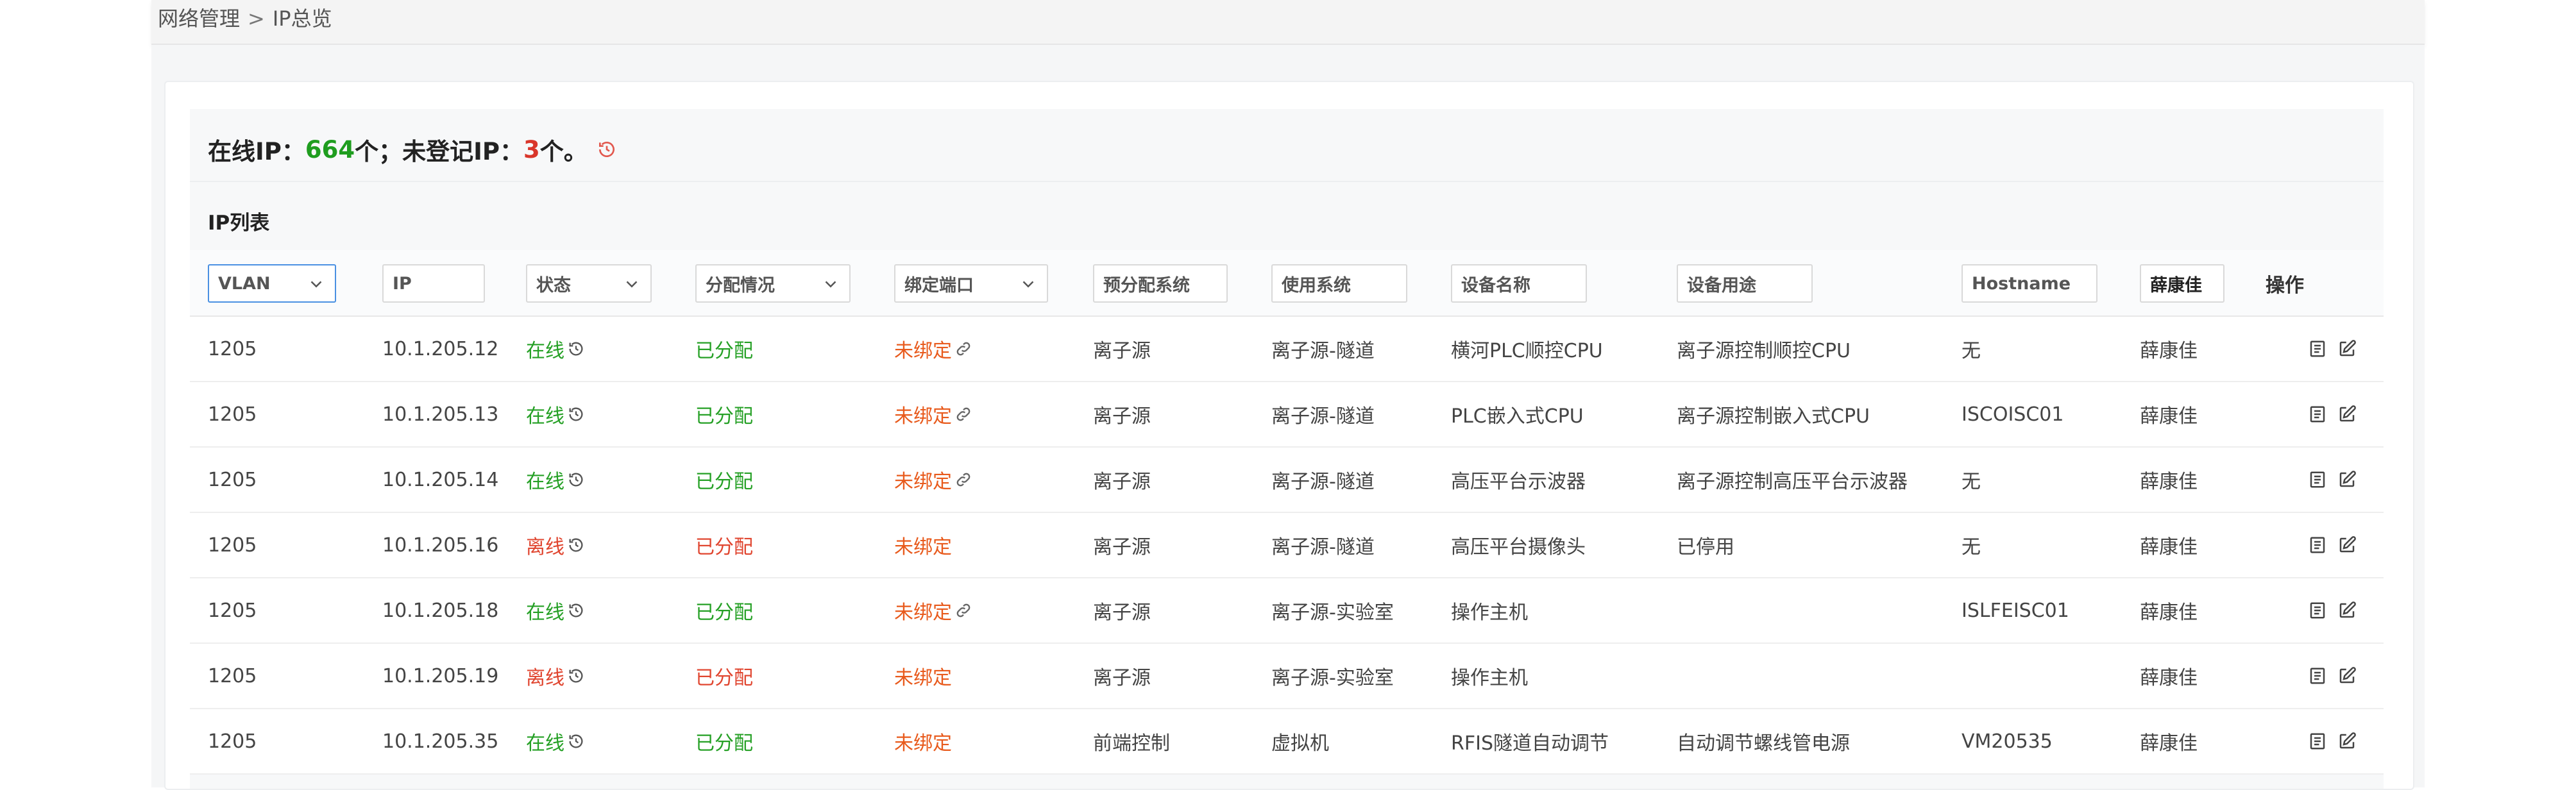  I want to click on bound-port-filter-select: 绑定端口, so click(971, 283).